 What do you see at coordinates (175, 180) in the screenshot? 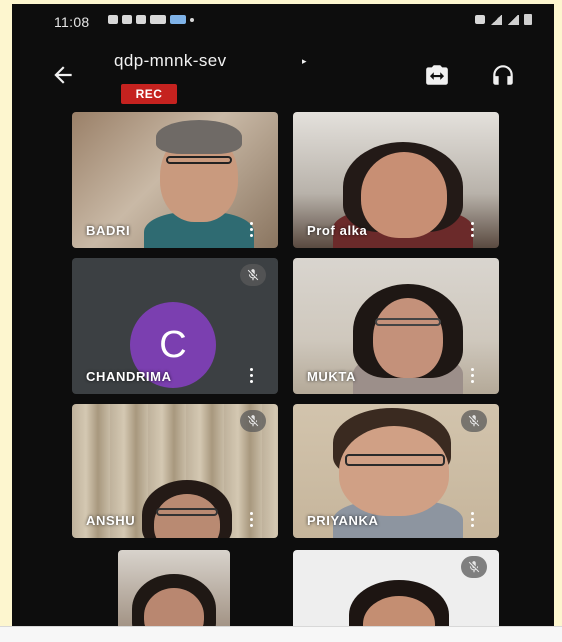
I see `participant-tile-badri: BADRI` at bounding box center [175, 180].